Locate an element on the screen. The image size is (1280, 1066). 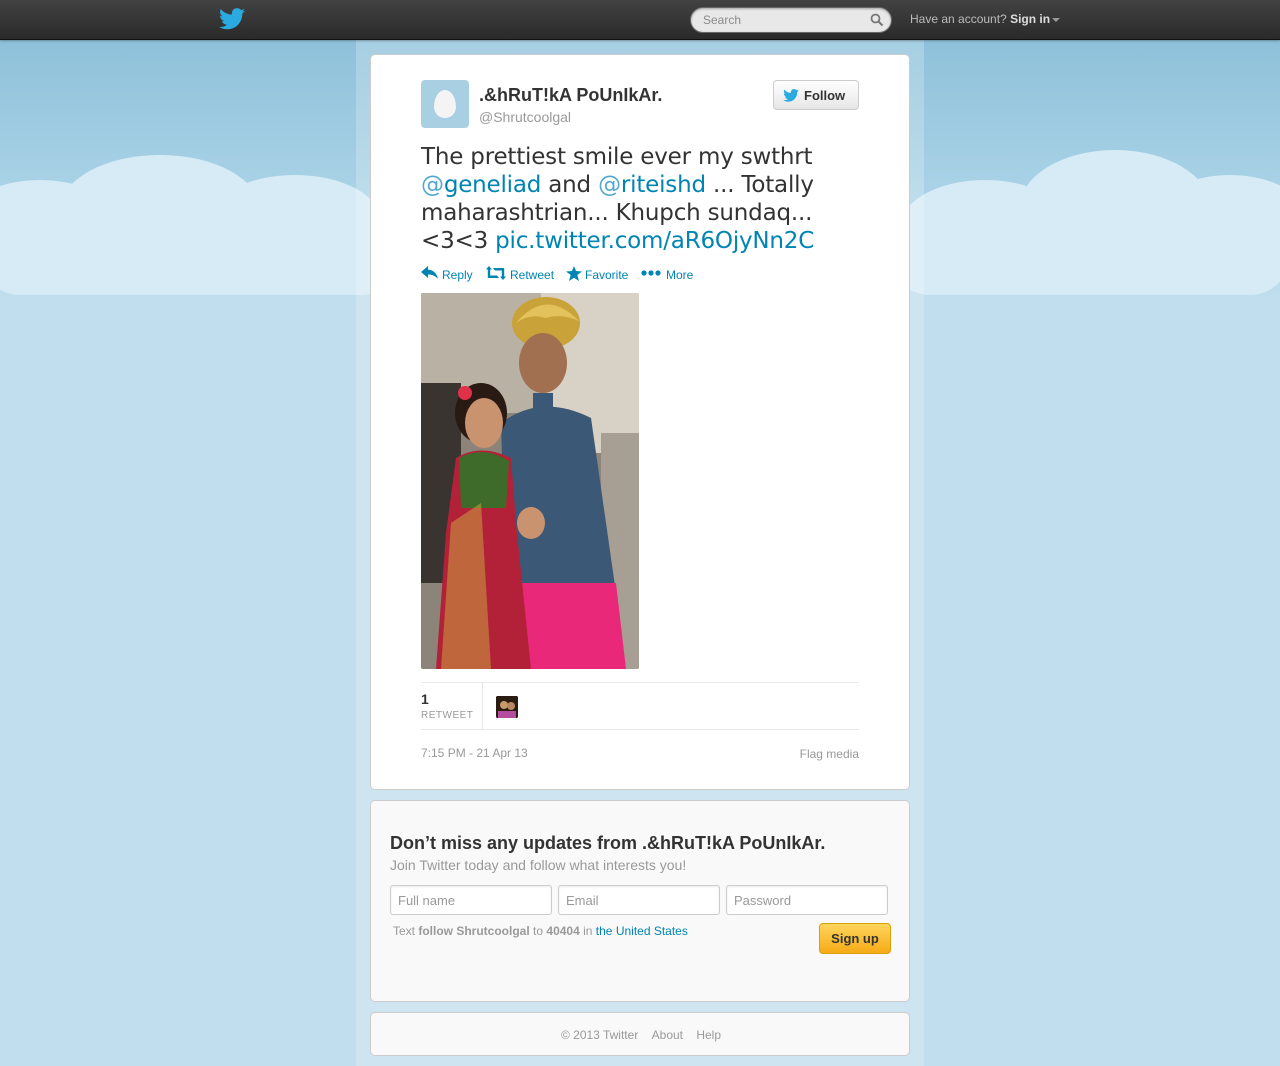
have-account-text: Have an account? is located at coordinates (958, 19).